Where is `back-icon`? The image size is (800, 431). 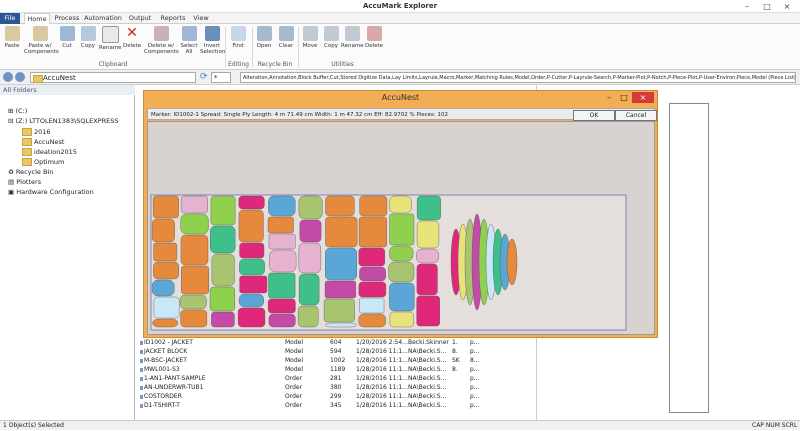
back-icon is located at coordinates (8, 77).